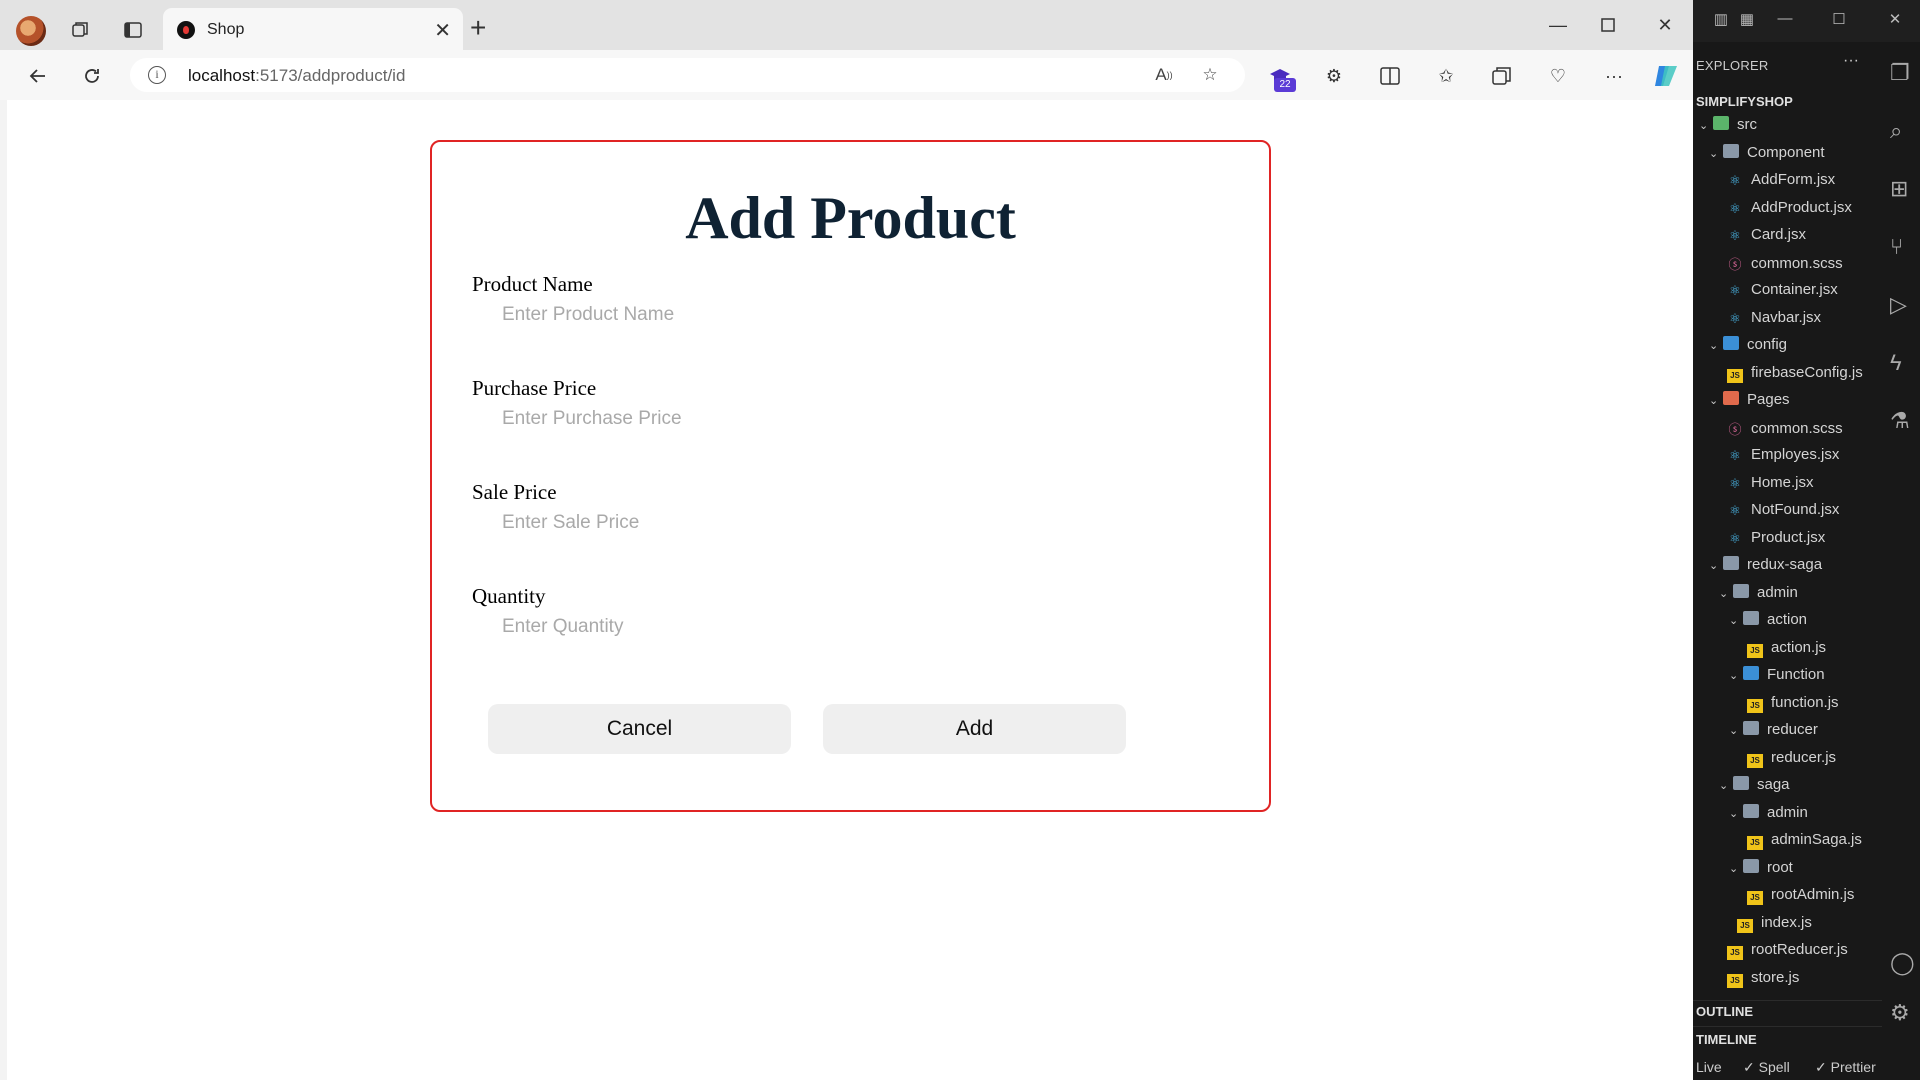 The height and width of the screenshot is (1080, 1920). I want to click on close-icon: ✕, so click(1895, 20).